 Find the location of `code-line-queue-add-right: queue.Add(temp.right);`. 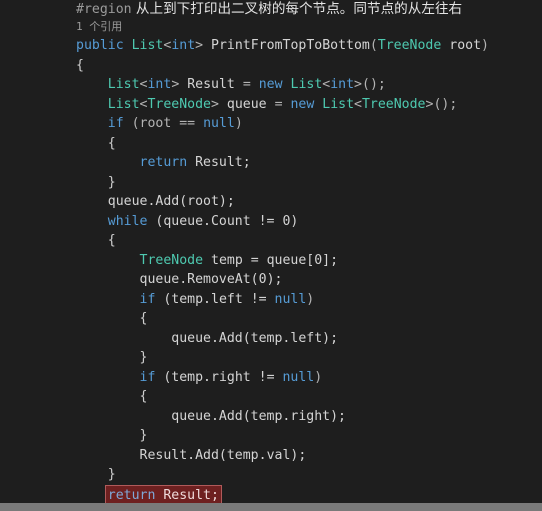

code-line-queue-add-right: queue.Add(temp.right); is located at coordinates (271, 417).